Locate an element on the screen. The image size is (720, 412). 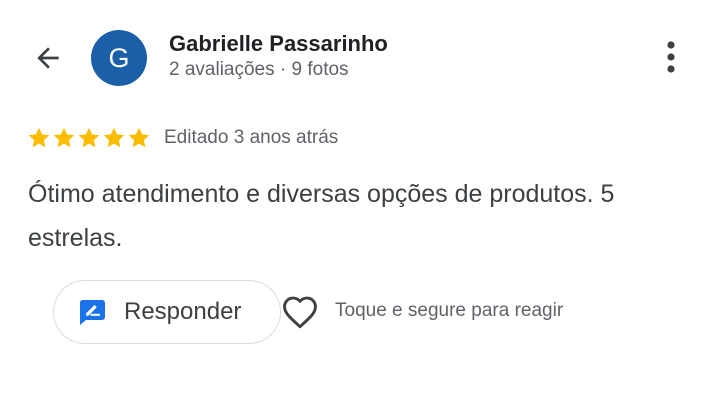
arrow-back-icon is located at coordinates (48, 58).